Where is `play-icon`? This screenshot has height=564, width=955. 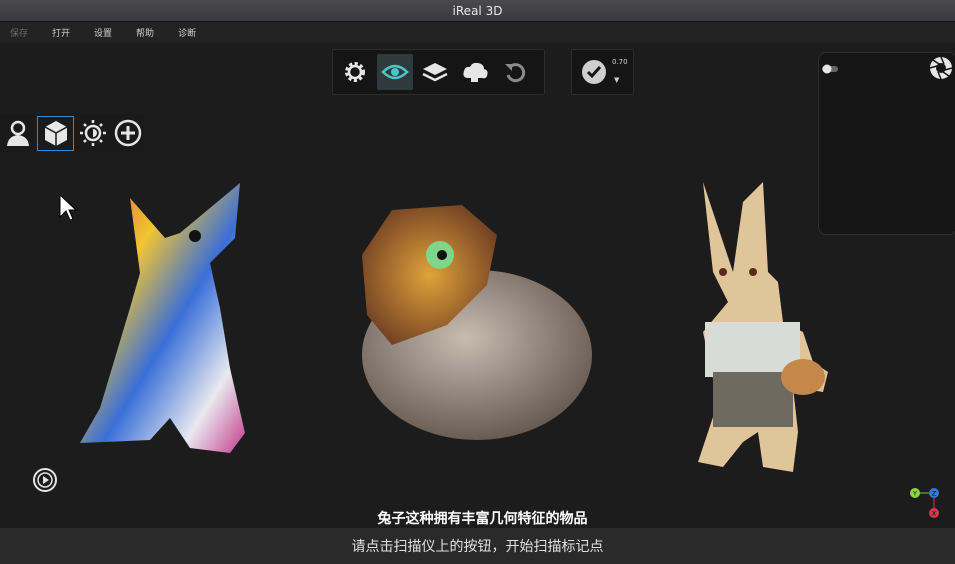 play-icon is located at coordinates (46, 480).